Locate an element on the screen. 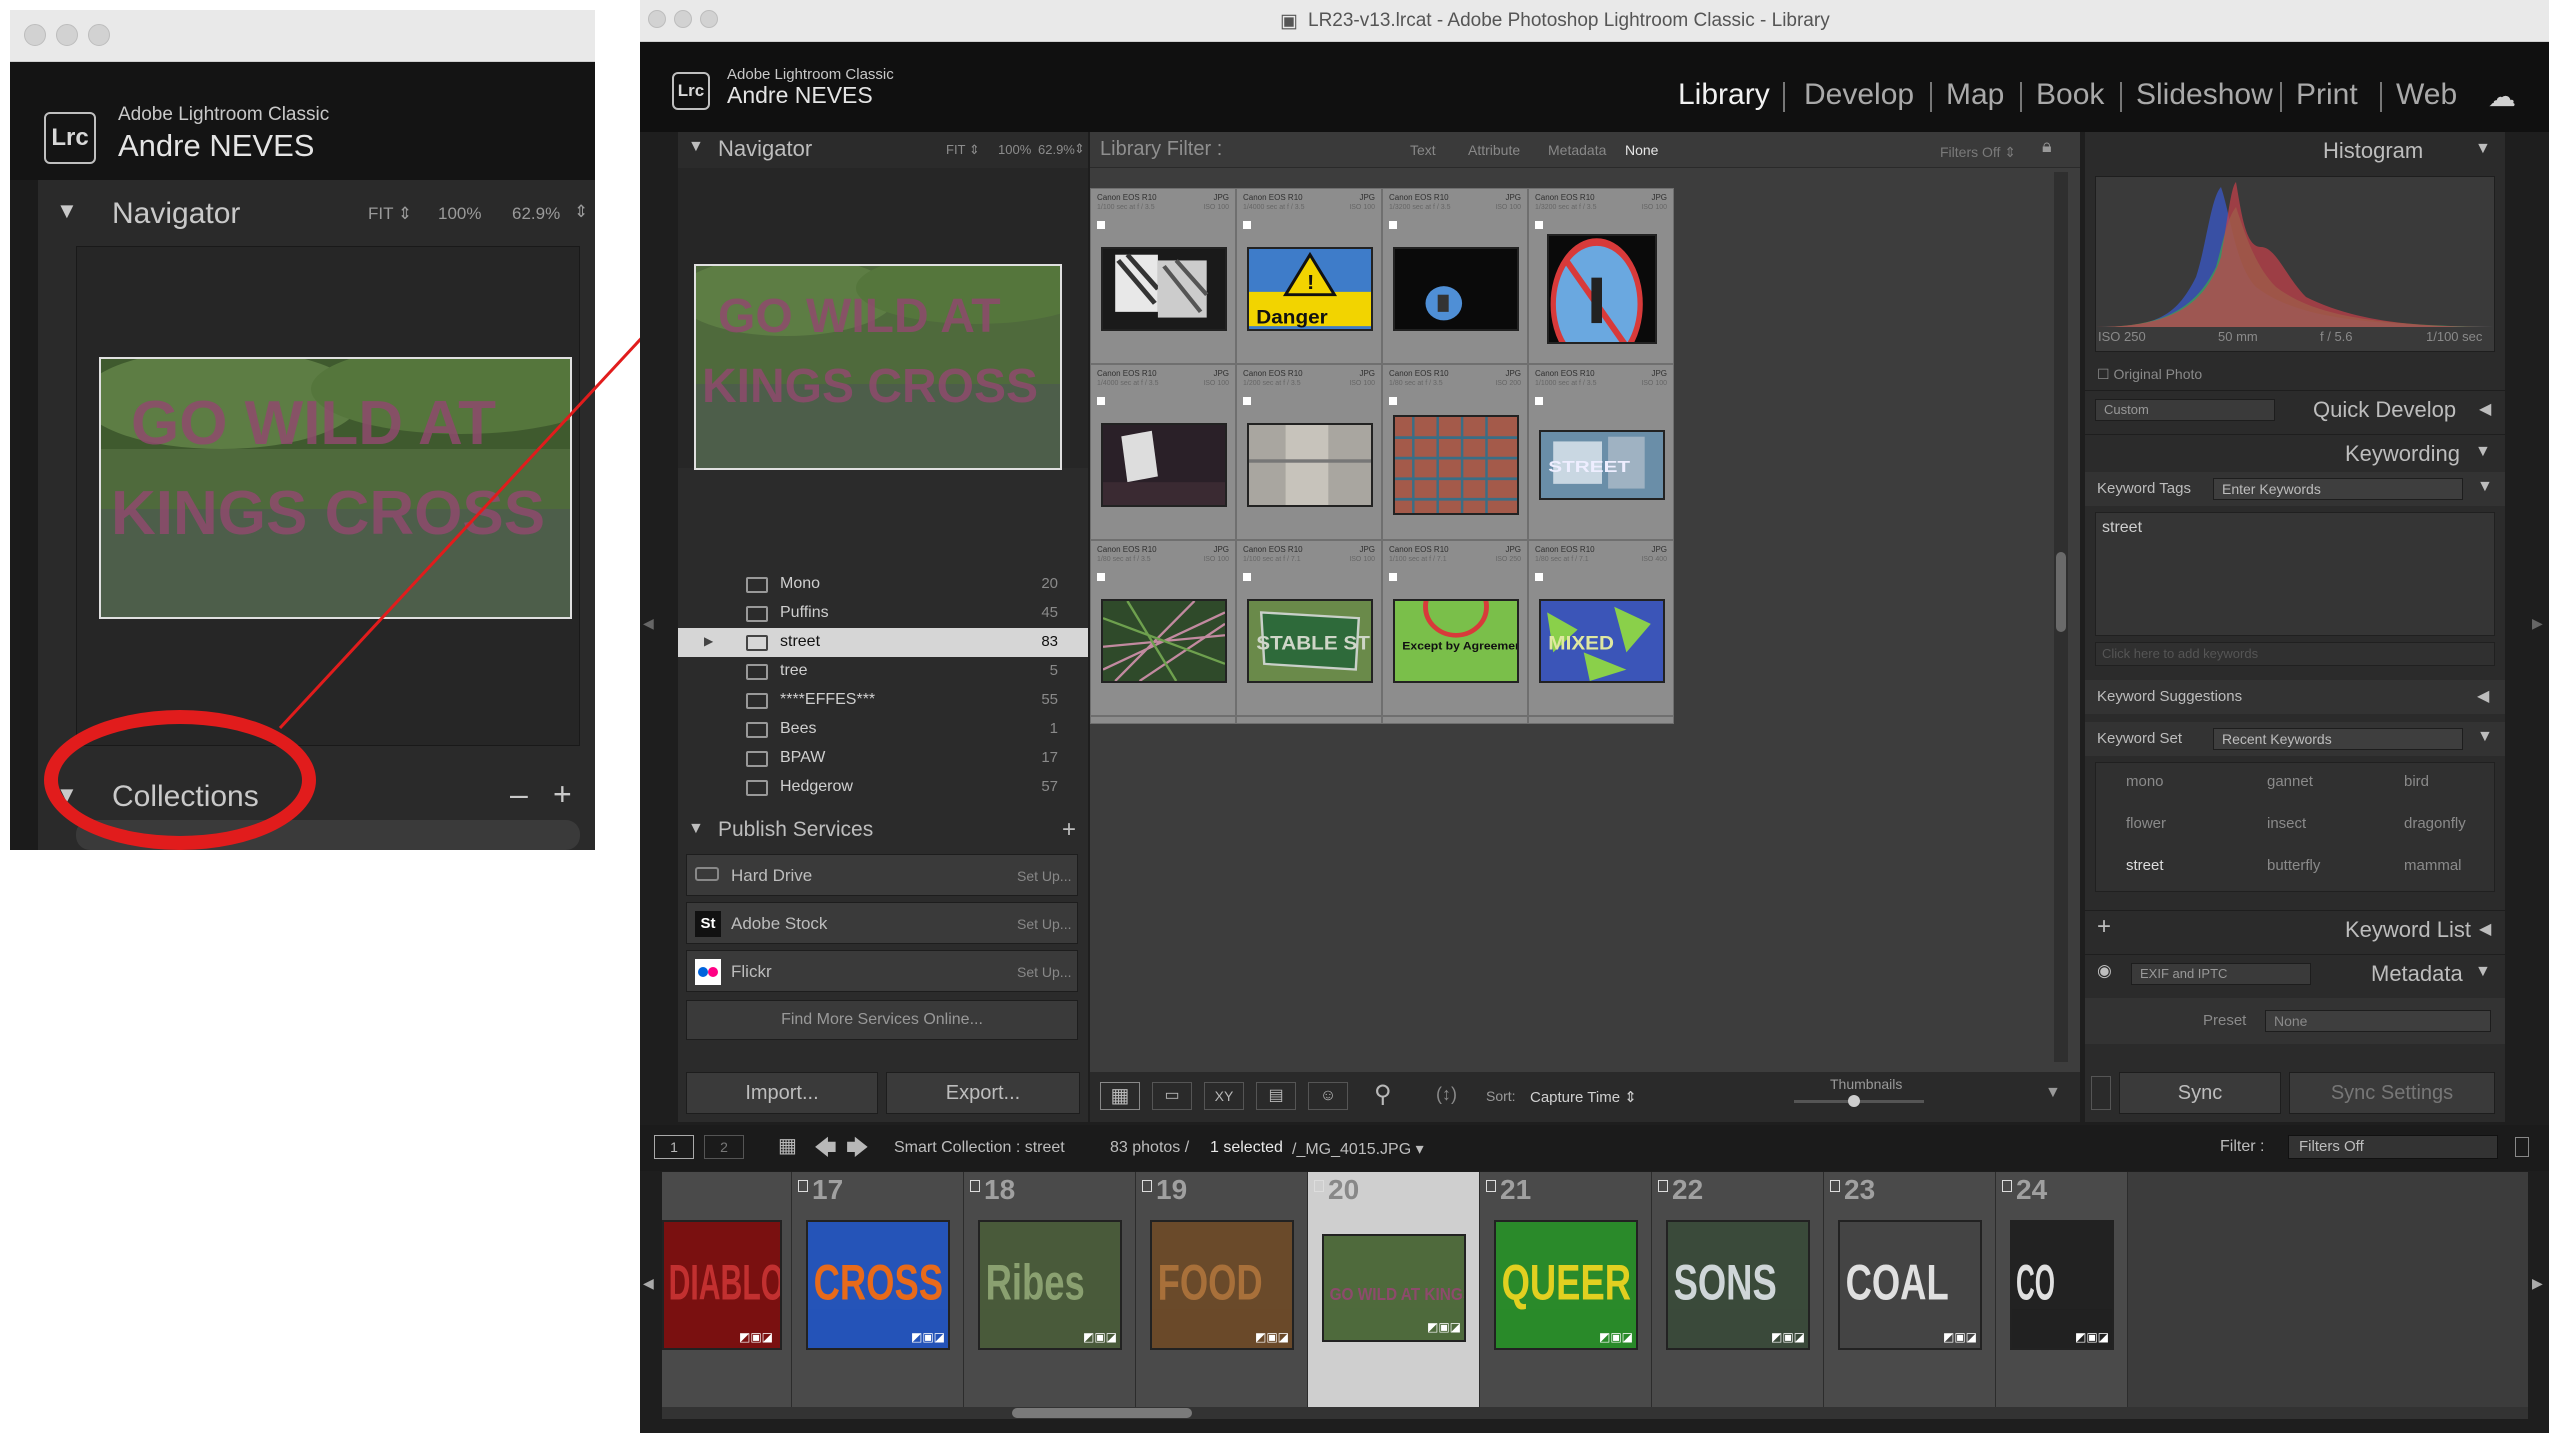 This screenshot has height=1433, width=2549. metadata-header: ◉ EXIF and IPTC Metadata ▼ is located at coordinates (2295, 972).